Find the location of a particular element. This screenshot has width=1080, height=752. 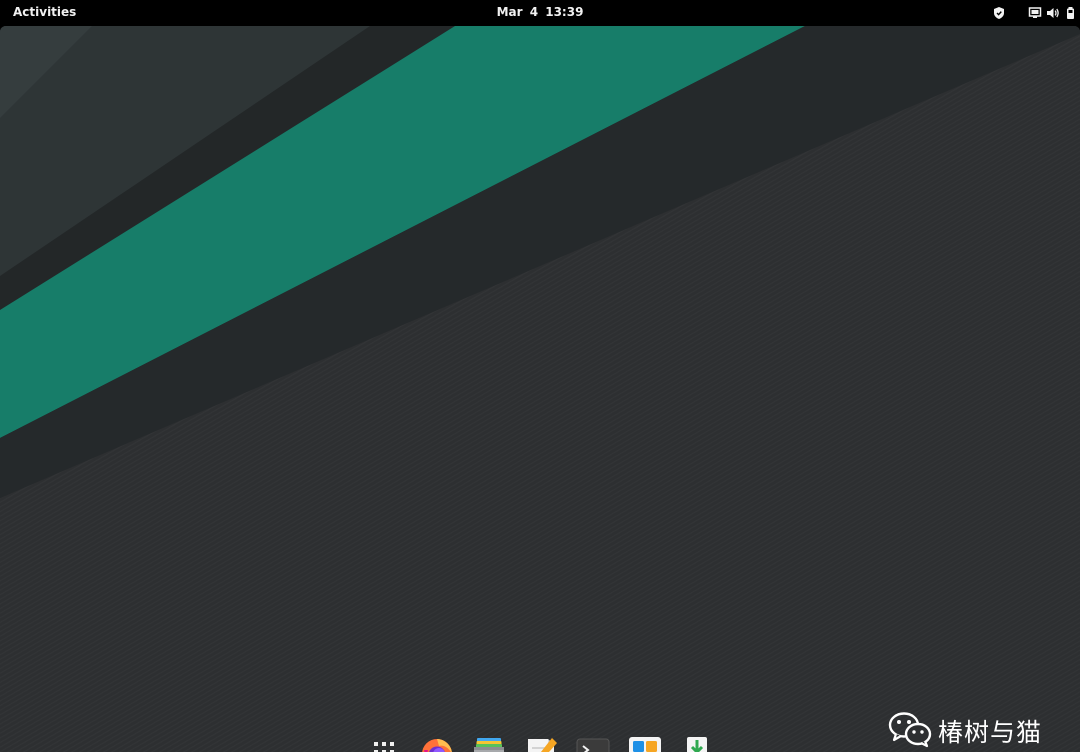

dock-item-terminal is located at coordinates (592, 741).